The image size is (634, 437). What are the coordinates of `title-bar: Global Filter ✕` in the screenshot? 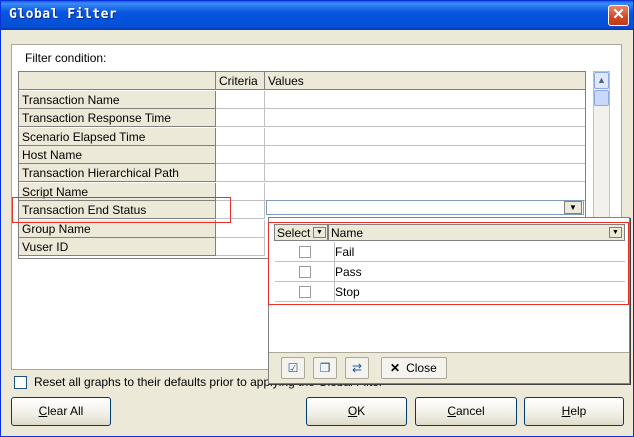 It's located at (317, 15).